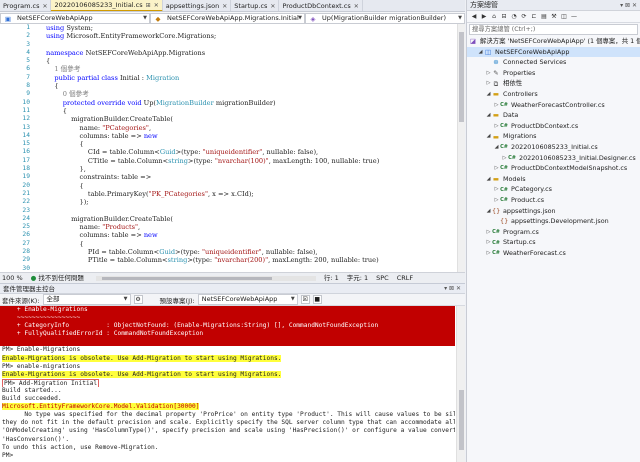  I want to click on settings-icon: ⚙, so click(138, 299).